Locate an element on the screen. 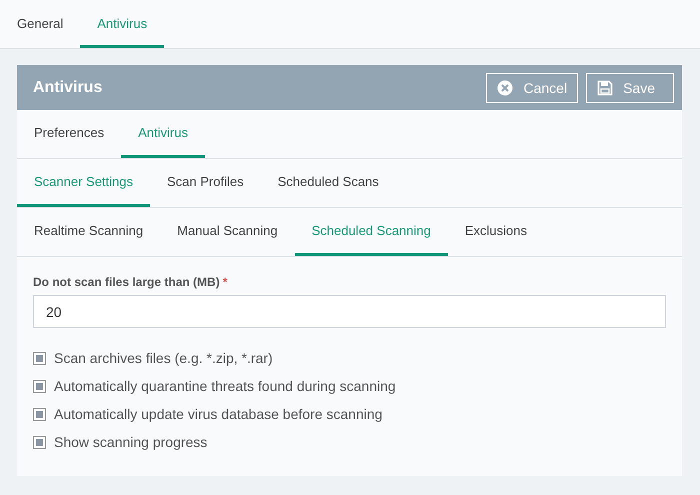 The width and height of the screenshot is (700, 495). checkbox-label: Show scanning progress is located at coordinates (131, 442).